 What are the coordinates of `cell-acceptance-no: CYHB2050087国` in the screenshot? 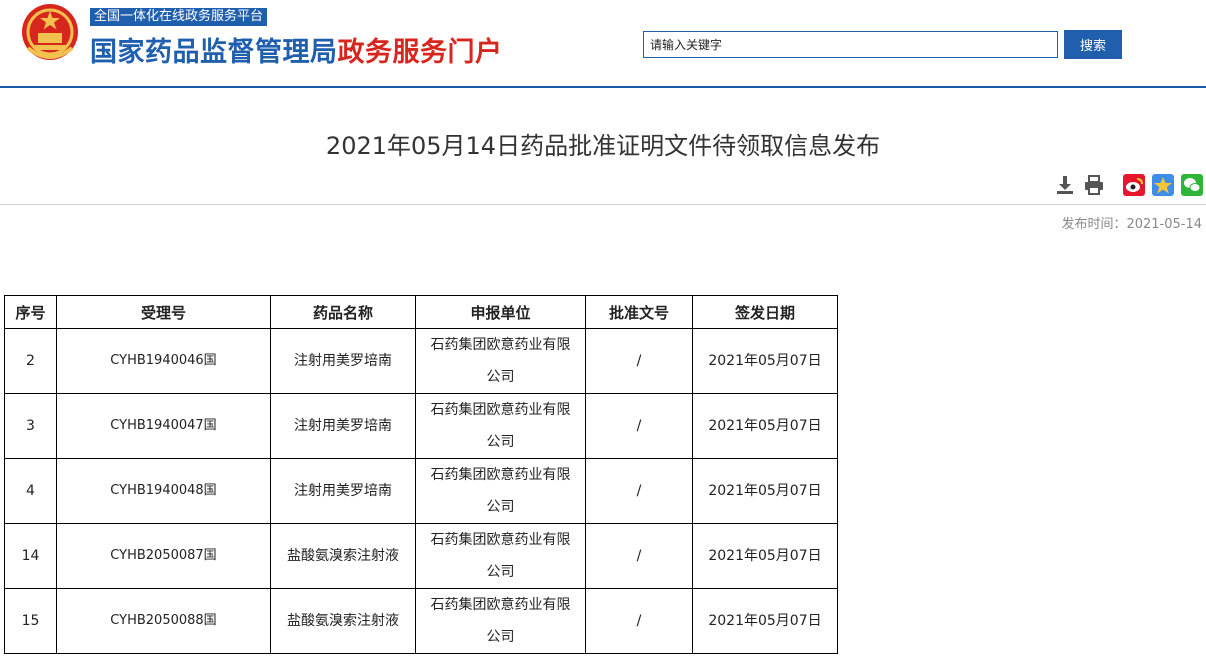 It's located at (163, 556).